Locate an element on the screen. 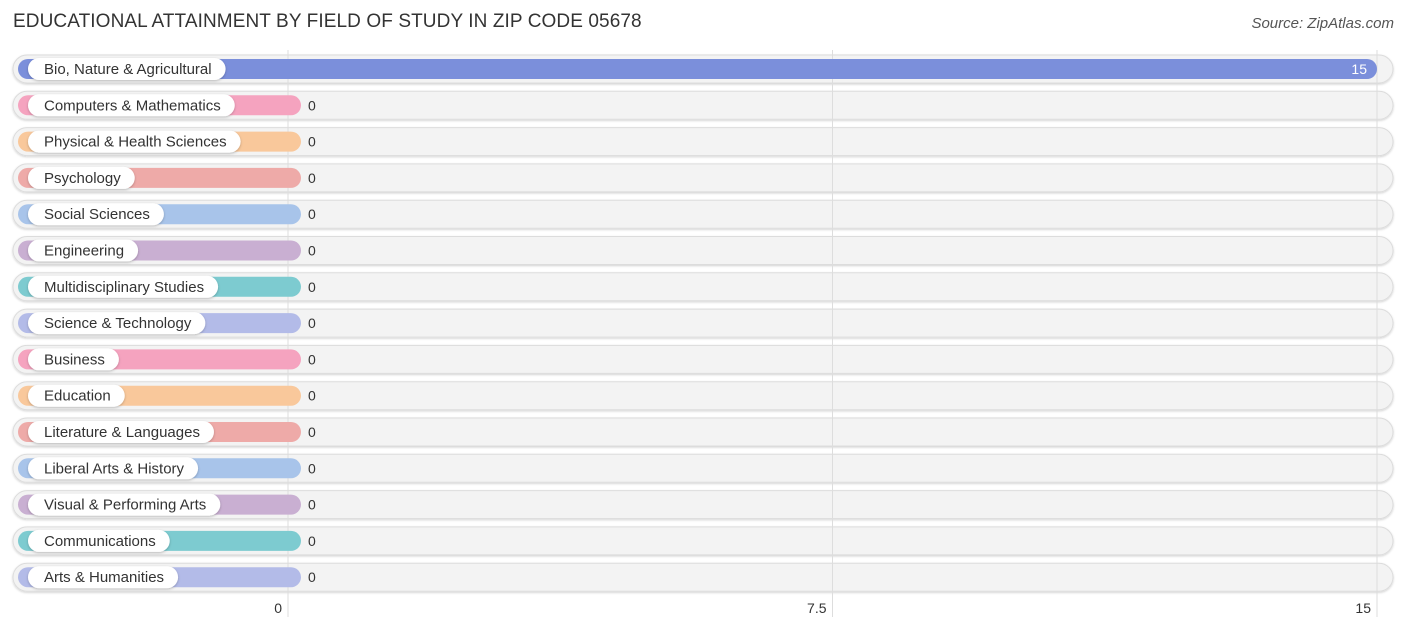 Image resolution: width=1406 pixels, height=631 pixels. x-tick-label: 15 is located at coordinates (1363, 608).